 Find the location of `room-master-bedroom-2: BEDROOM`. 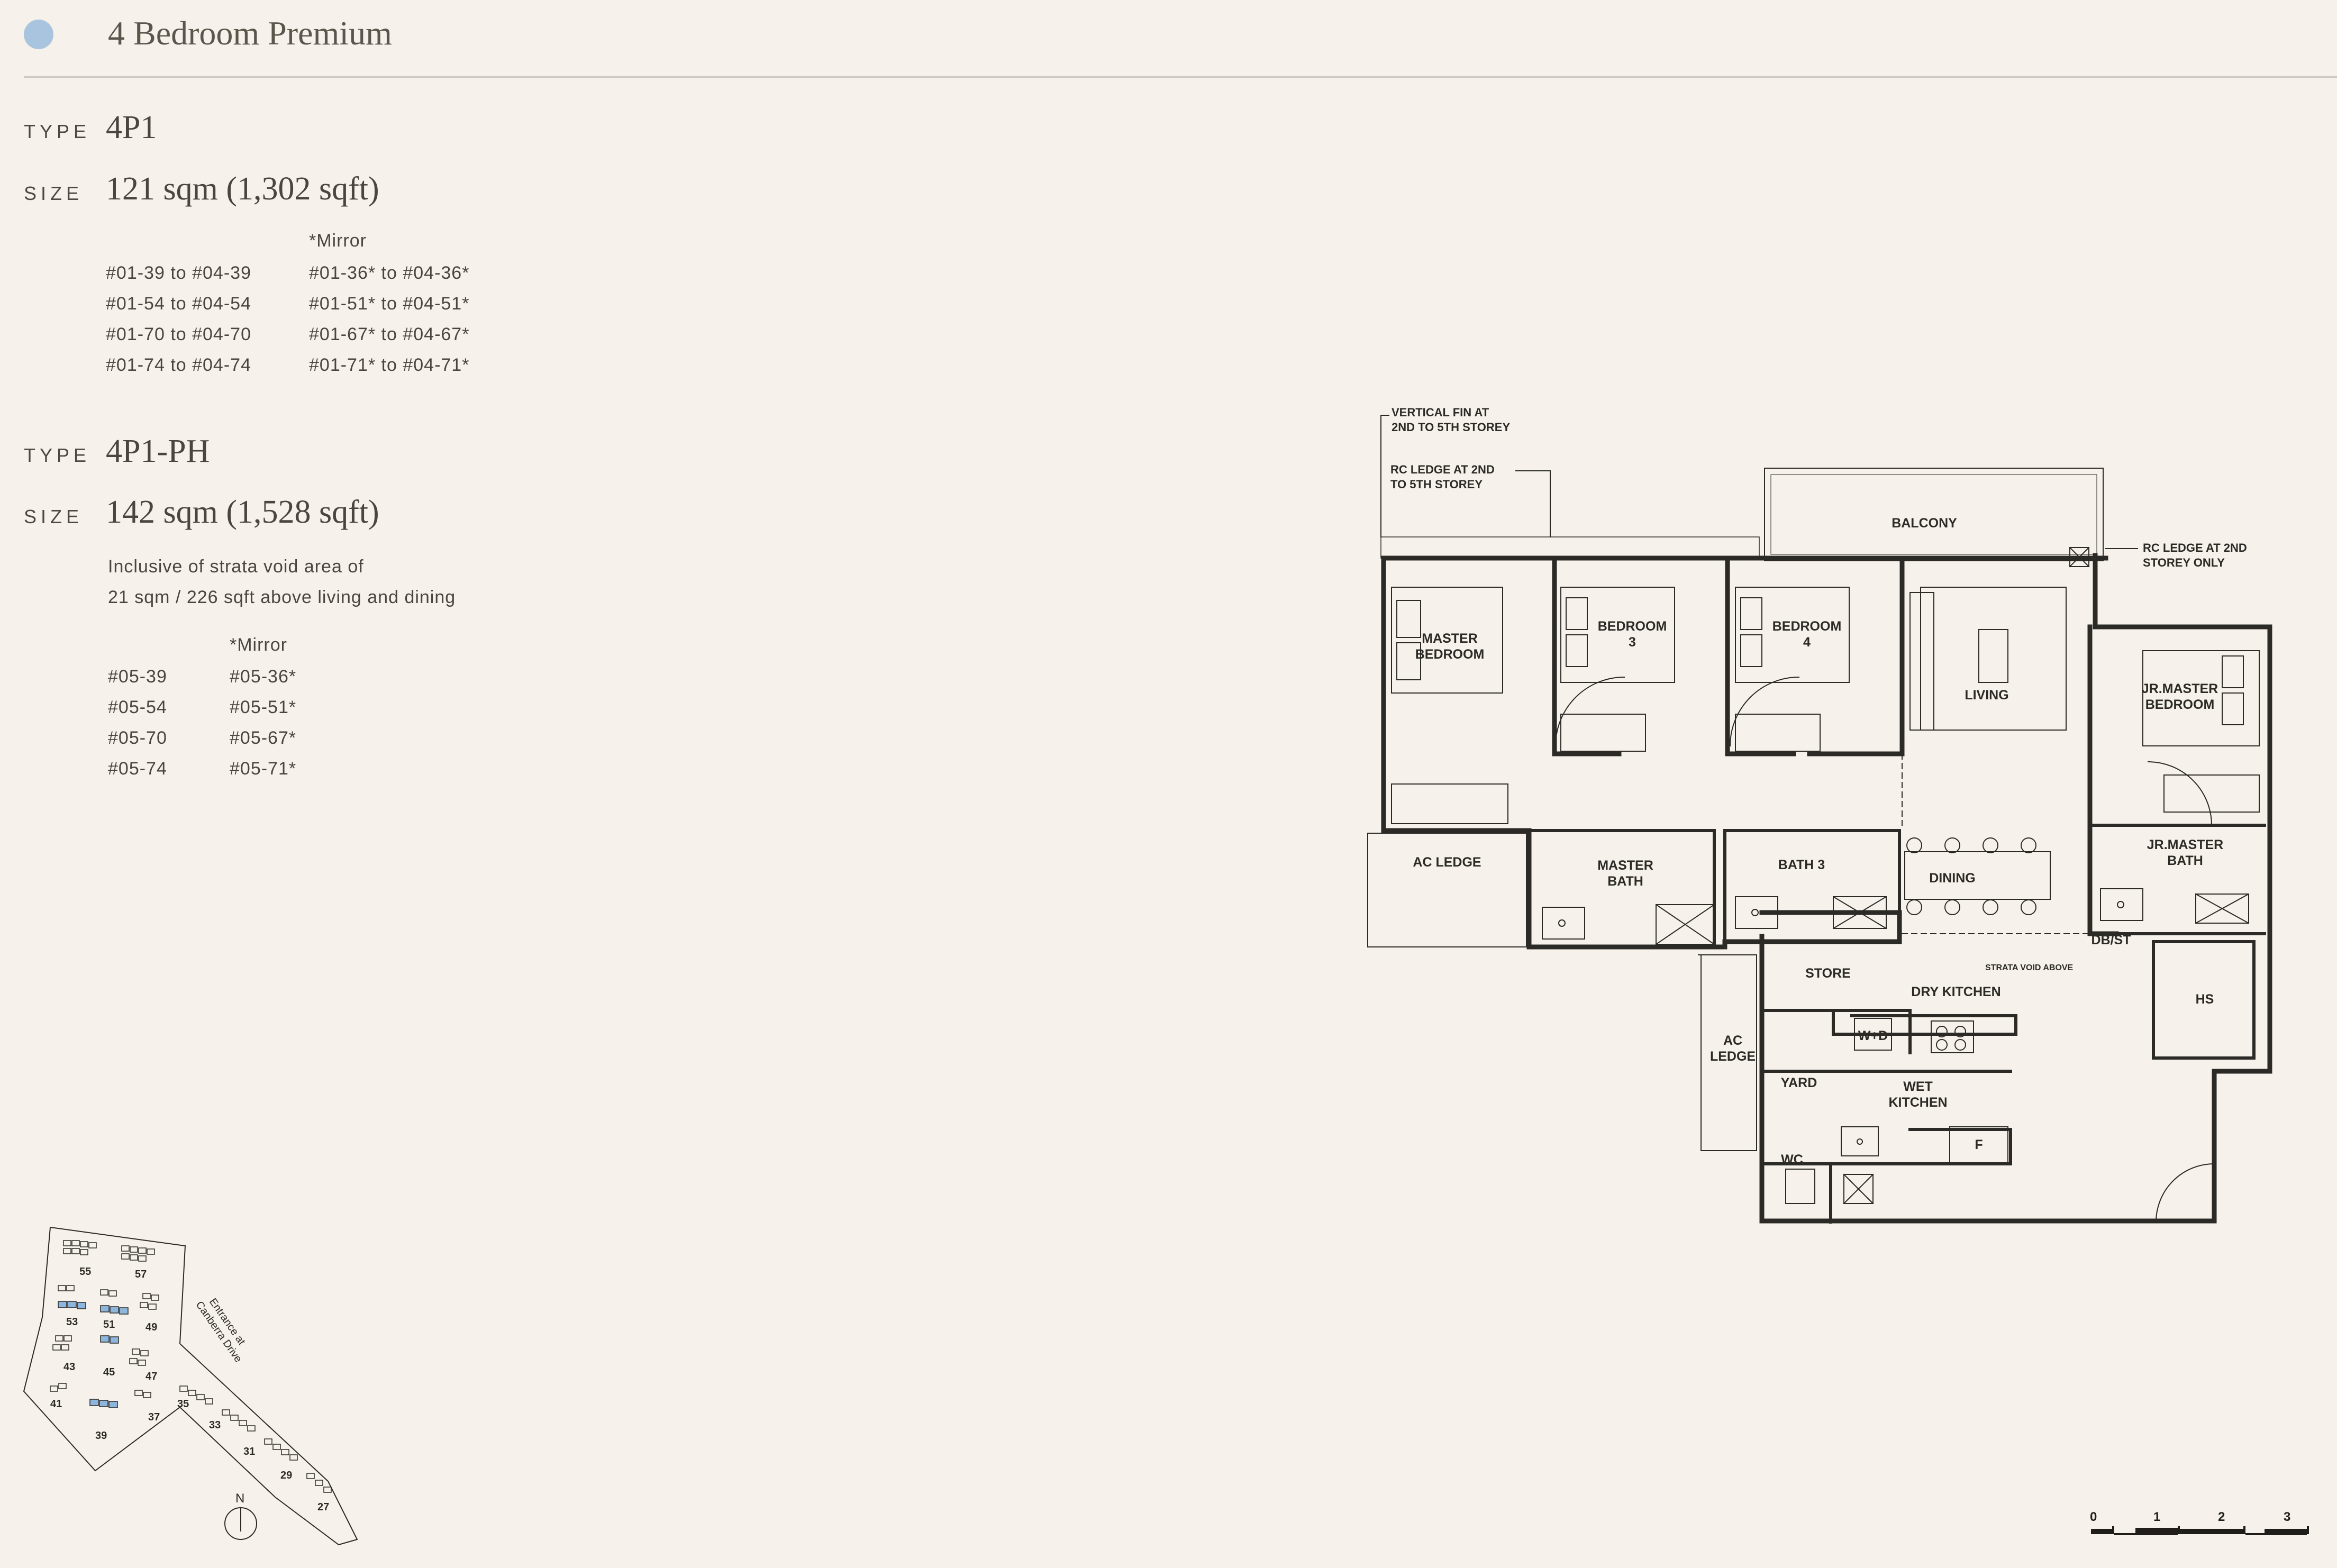

room-master-bedroom-2: BEDROOM is located at coordinates (1450, 654).